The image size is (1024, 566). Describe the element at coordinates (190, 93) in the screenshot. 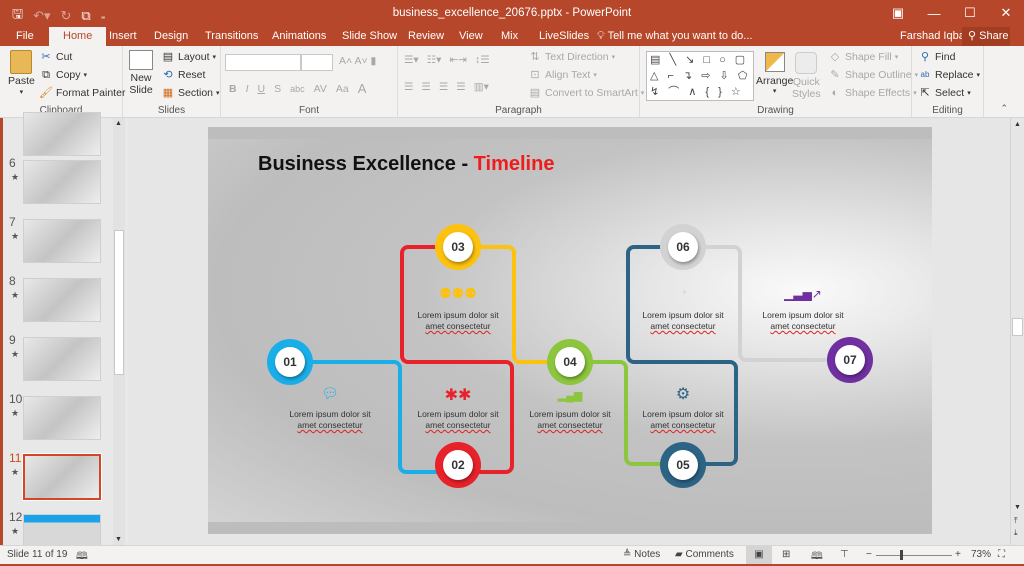

I see `section-button: ▦ Section ▾` at that location.